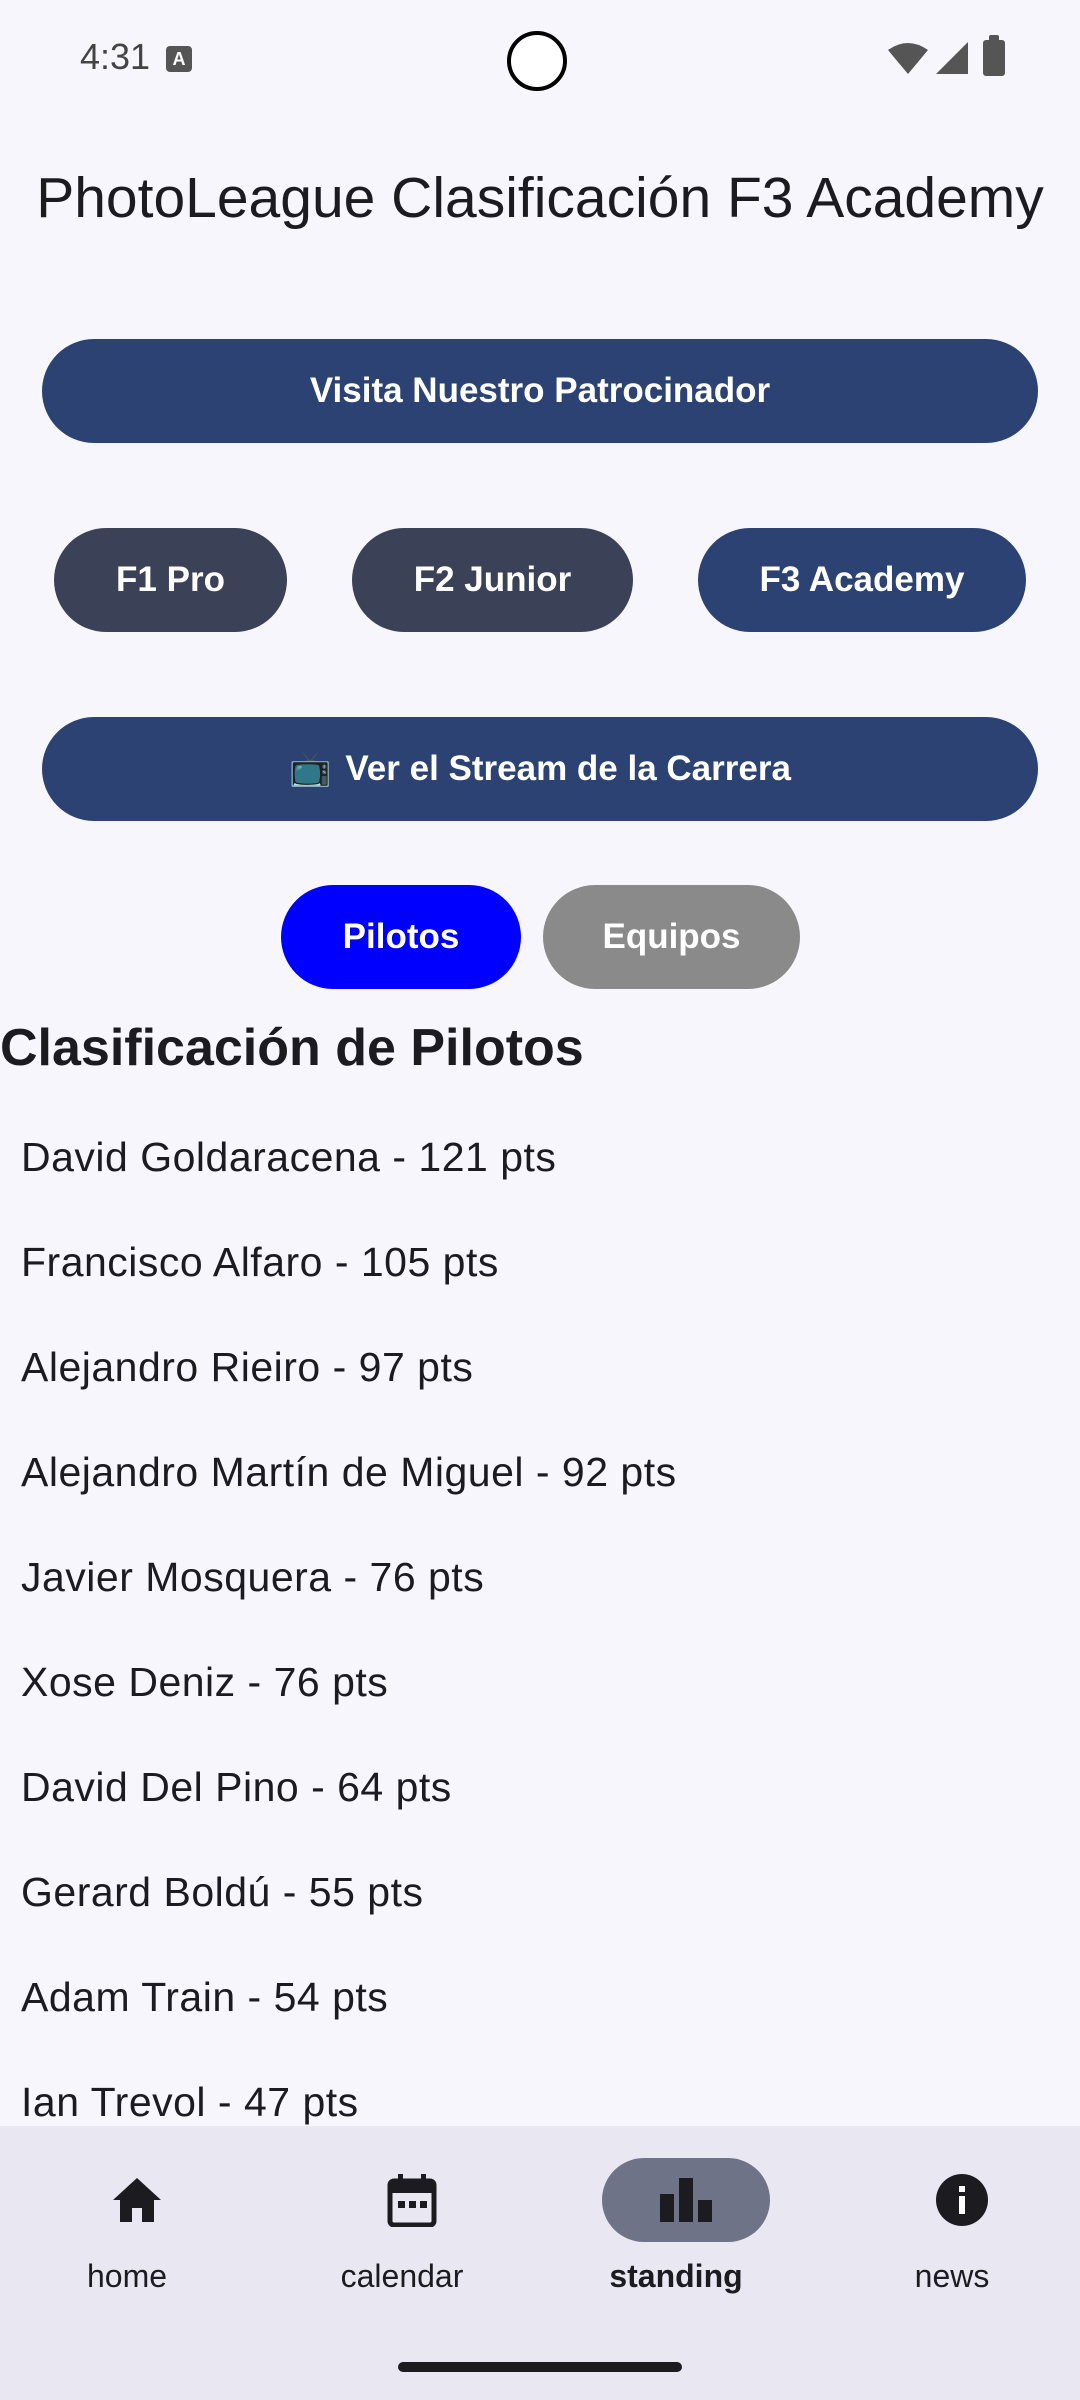  Describe the element at coordinates (952, 58) in the screenshot. I see `cell-signal-icon` at that location.